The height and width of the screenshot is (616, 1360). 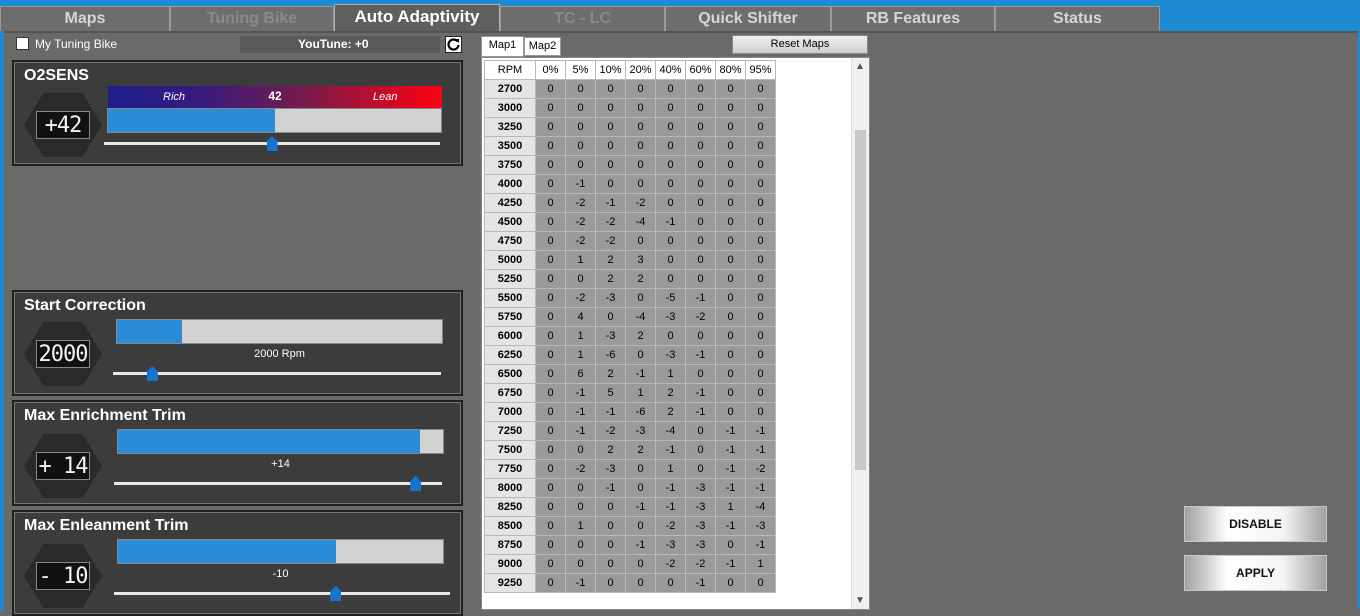 What do you see at coordinates (272, 143) in the screenshot?
I see `o2sens-slider-track` at bounding box center [272, 143].